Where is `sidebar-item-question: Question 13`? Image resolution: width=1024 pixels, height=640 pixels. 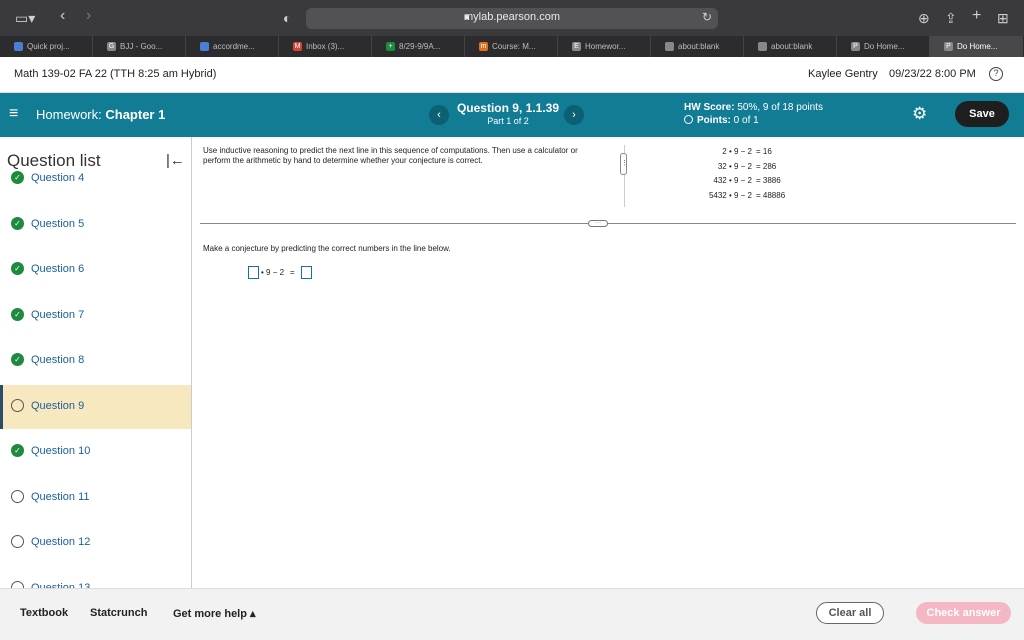
sidebar-item-question: Question 13 is located at coordinates (95, 577).